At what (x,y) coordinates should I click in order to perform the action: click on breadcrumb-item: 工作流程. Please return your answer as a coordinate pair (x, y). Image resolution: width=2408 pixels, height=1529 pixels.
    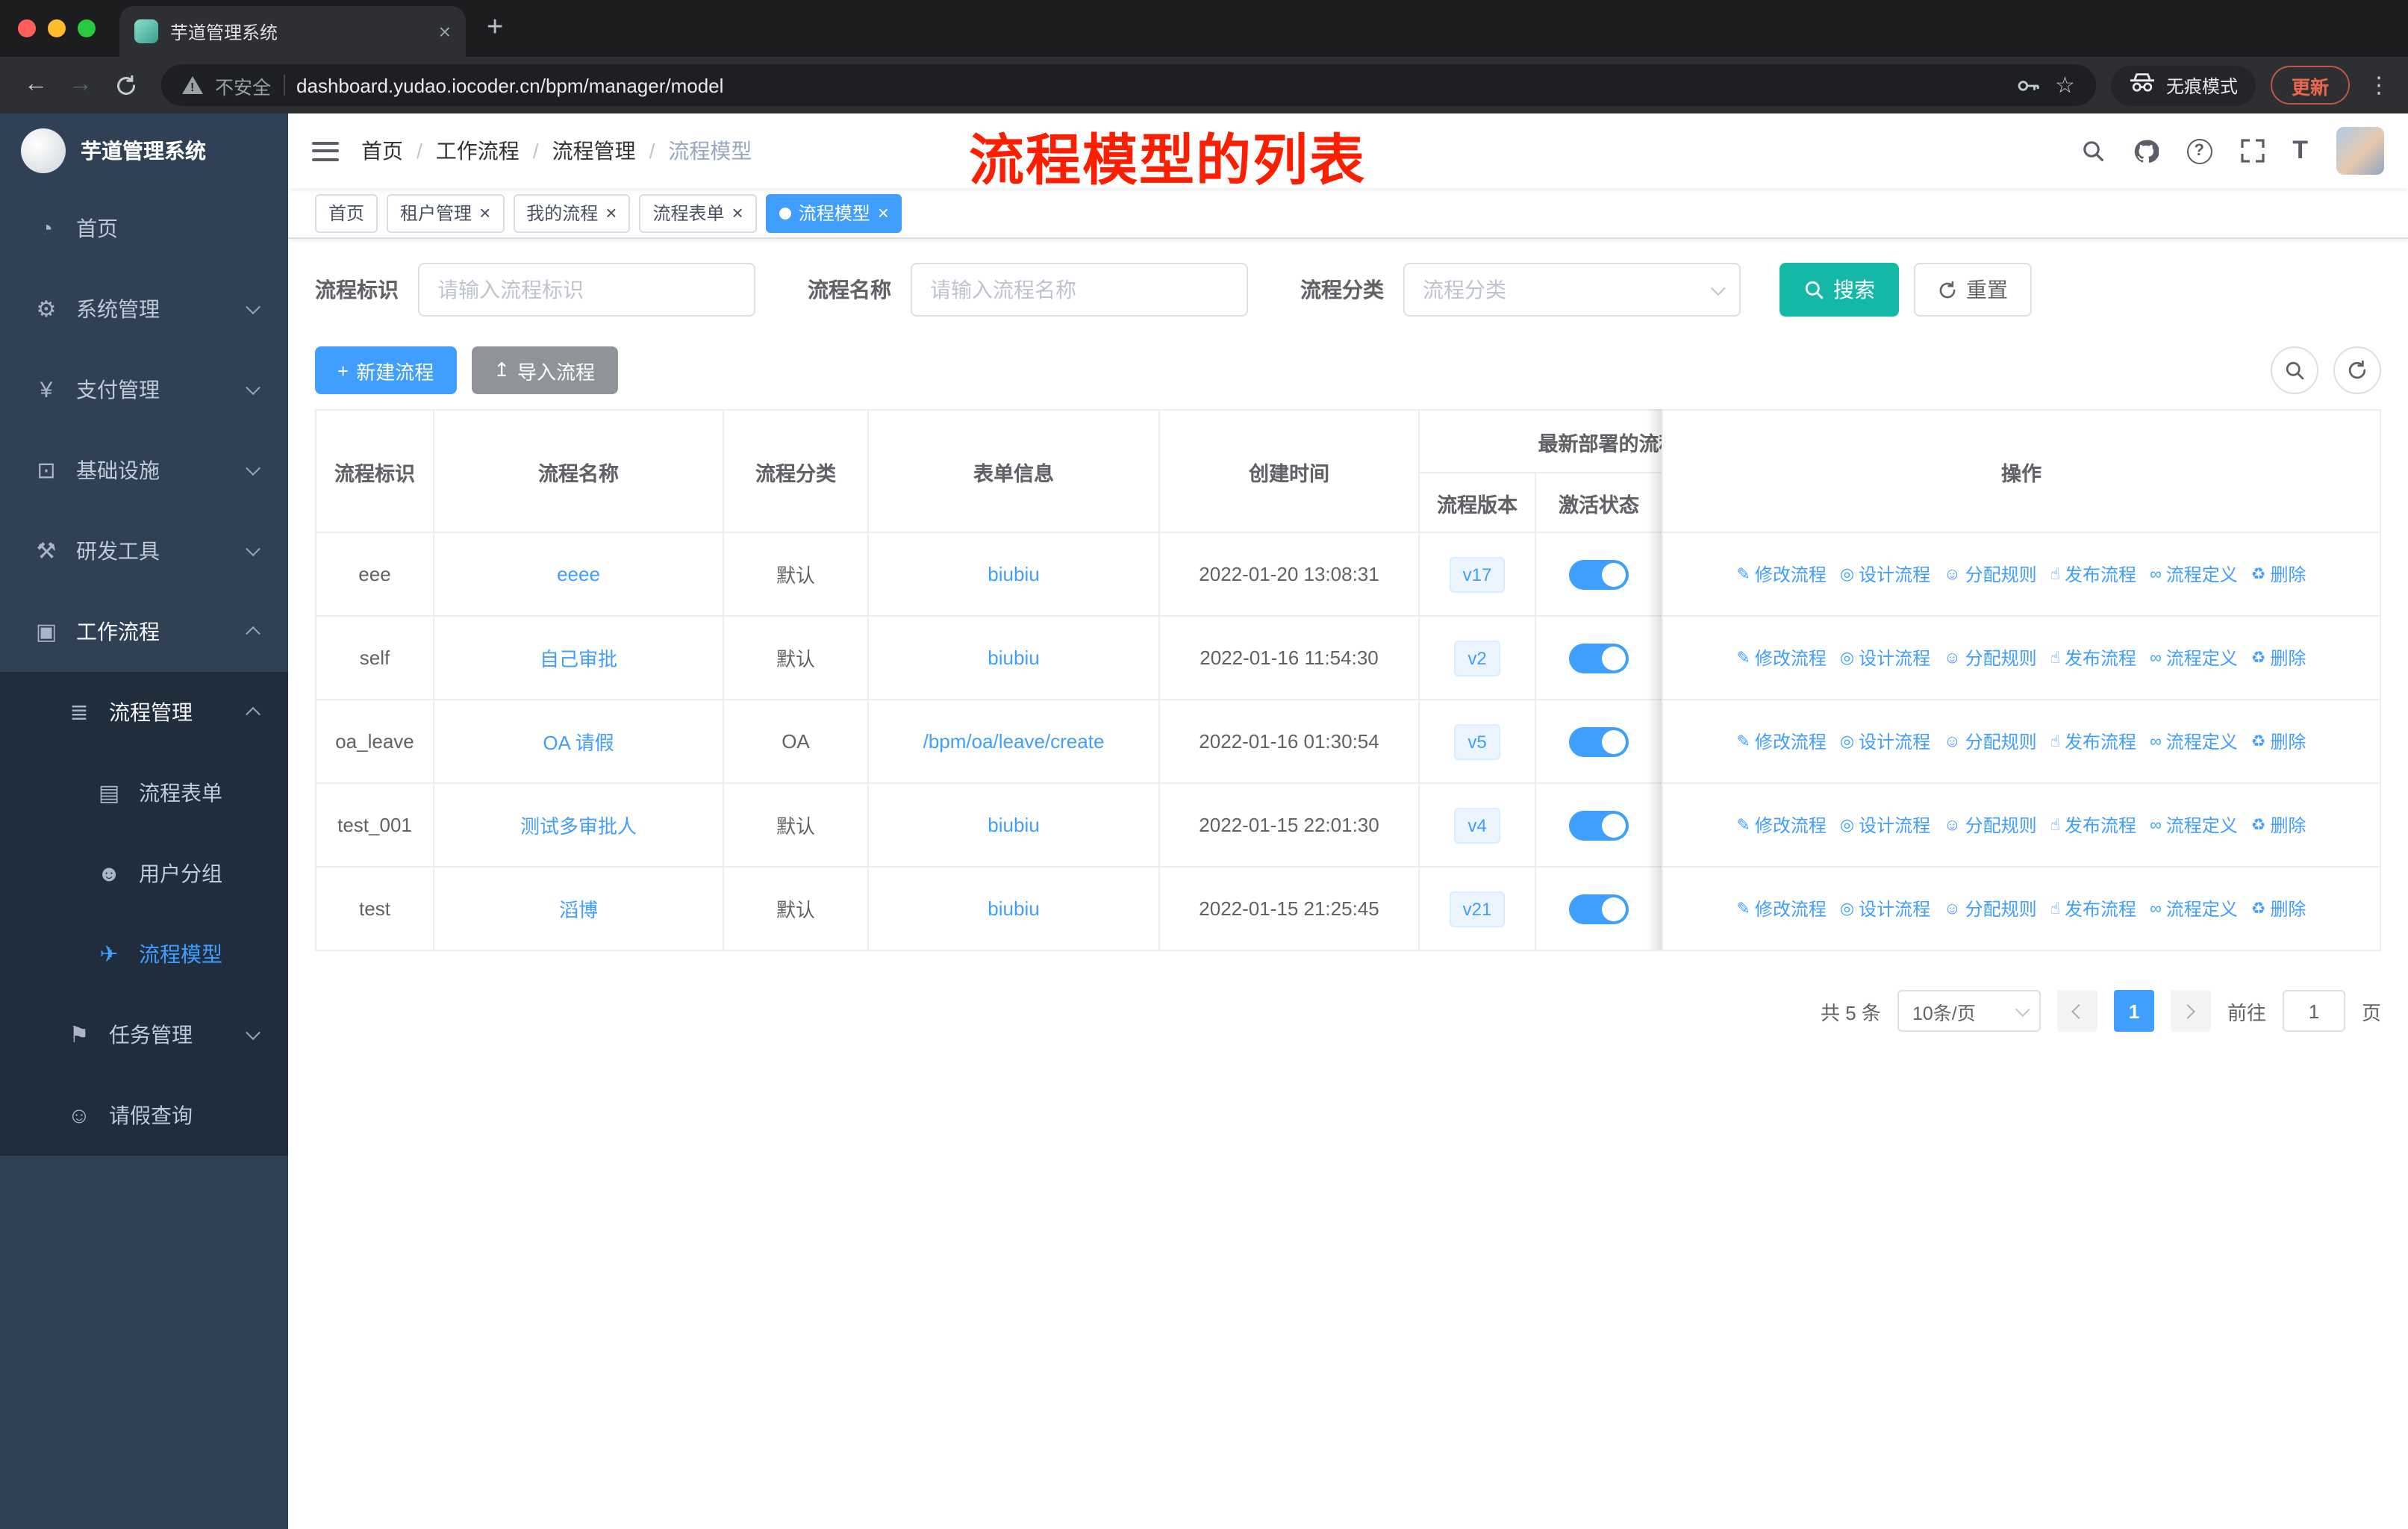
    Looking at the image, I should click on (478, 151).